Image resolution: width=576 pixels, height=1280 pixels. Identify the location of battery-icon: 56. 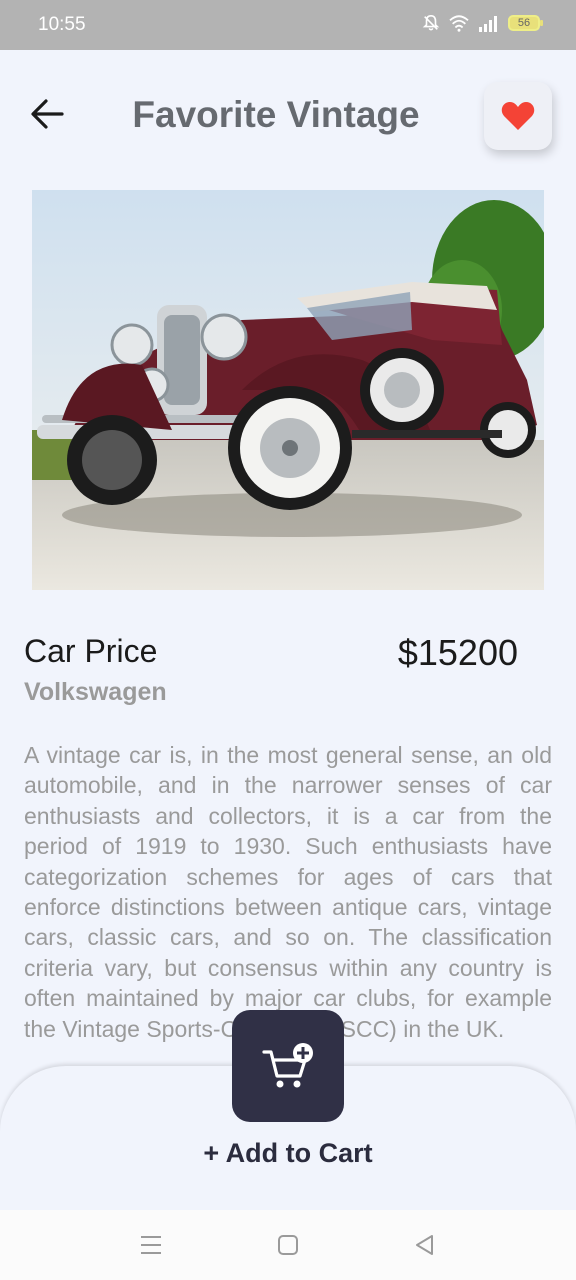
(525, 23).